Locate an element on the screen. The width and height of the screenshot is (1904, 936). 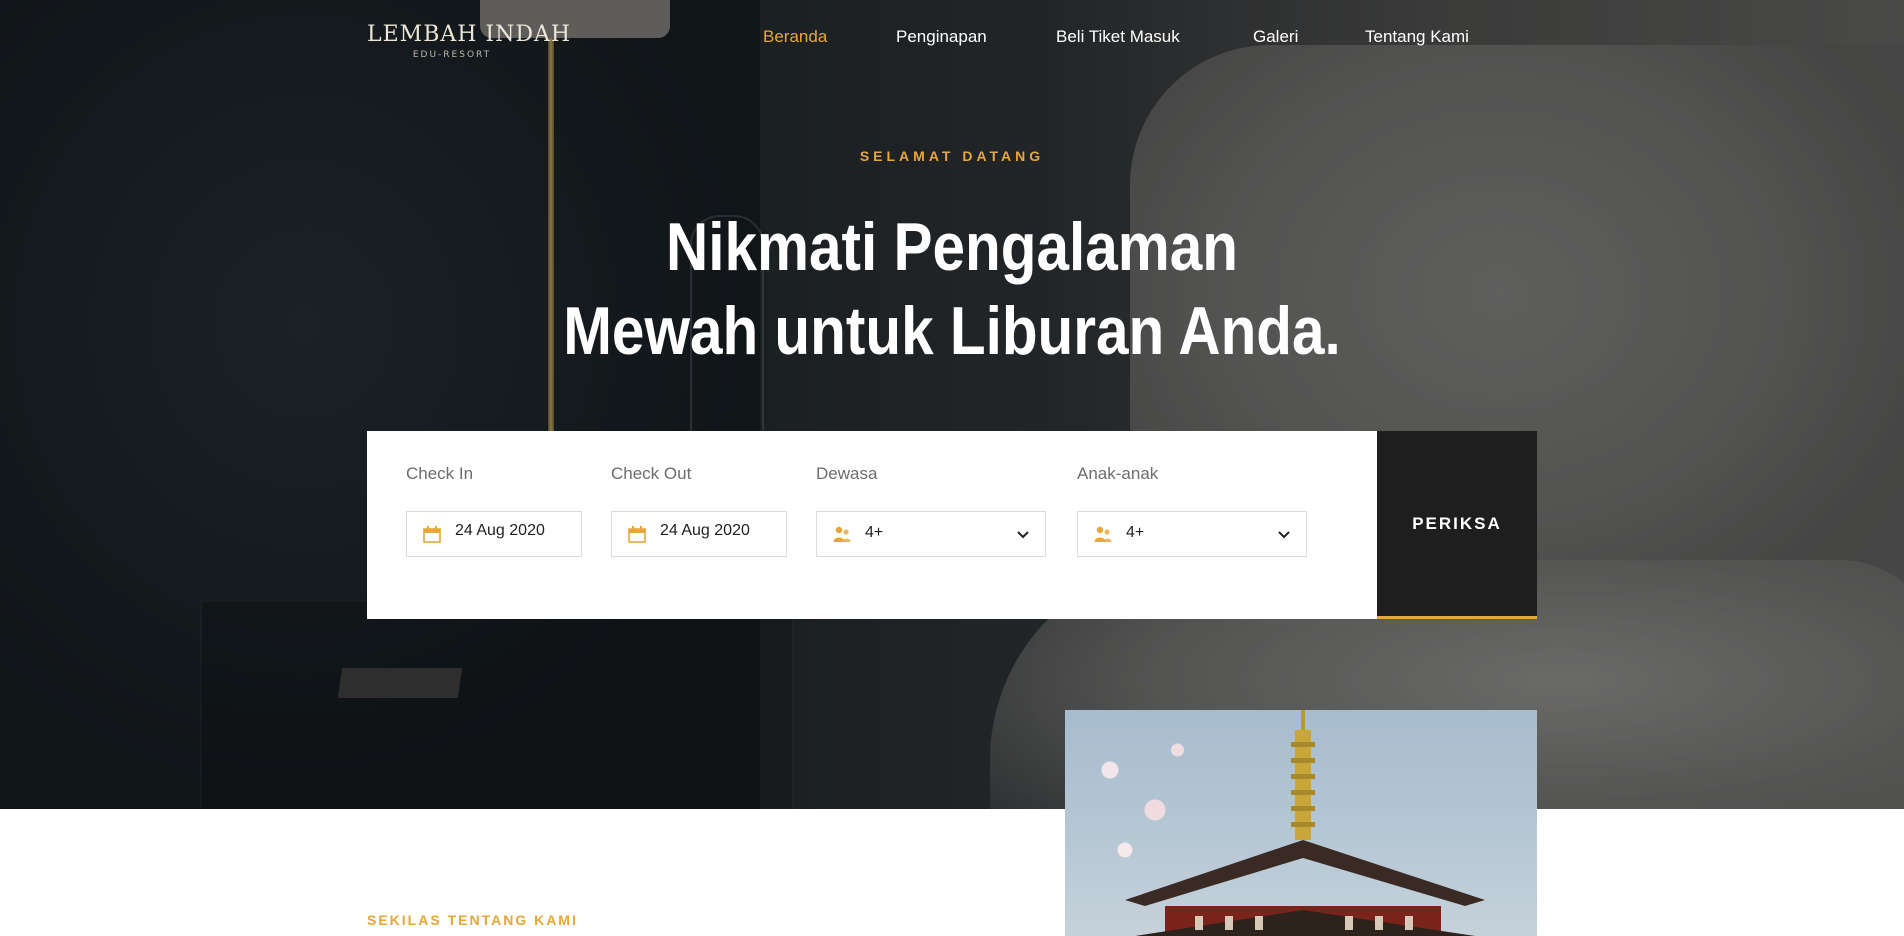
hero-headline-line1: Nikmati Pengalaman is located at coordinates (952, 247).